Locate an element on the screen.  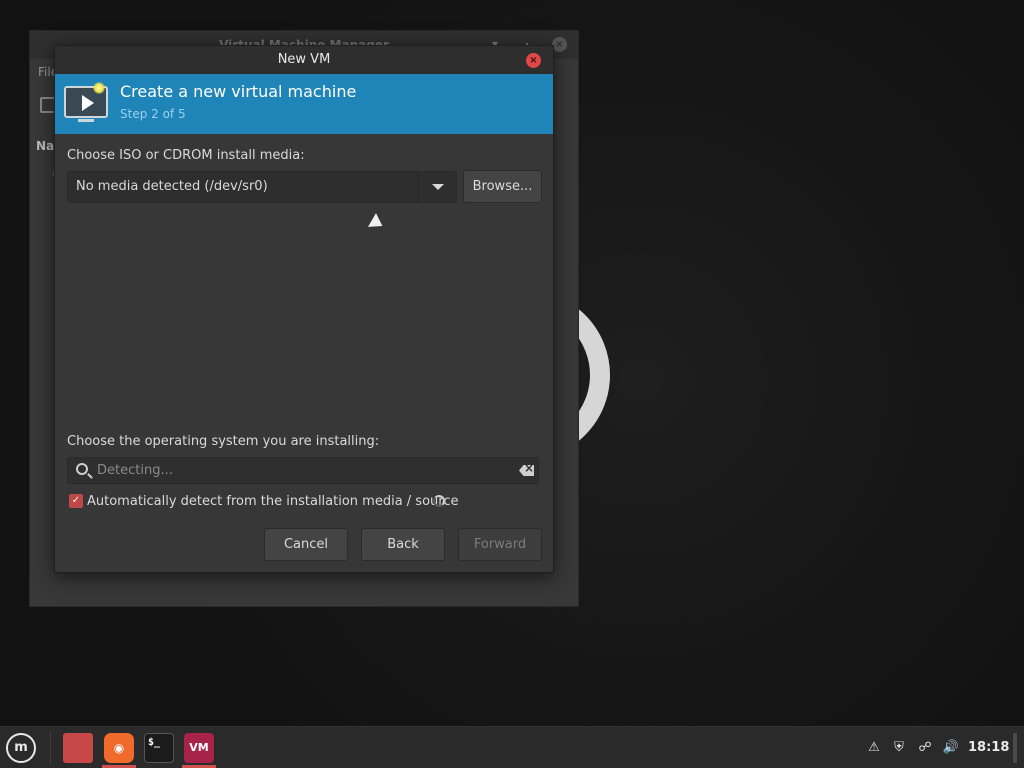
install-media-combo: No media detected (/dev/sr0) is located at coordinates (262, 187).